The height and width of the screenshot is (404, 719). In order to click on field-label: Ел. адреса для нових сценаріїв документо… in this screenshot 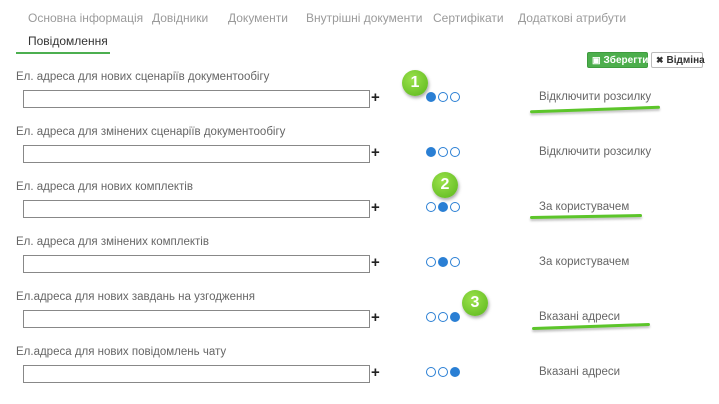, I will do `click(143, 77)`.